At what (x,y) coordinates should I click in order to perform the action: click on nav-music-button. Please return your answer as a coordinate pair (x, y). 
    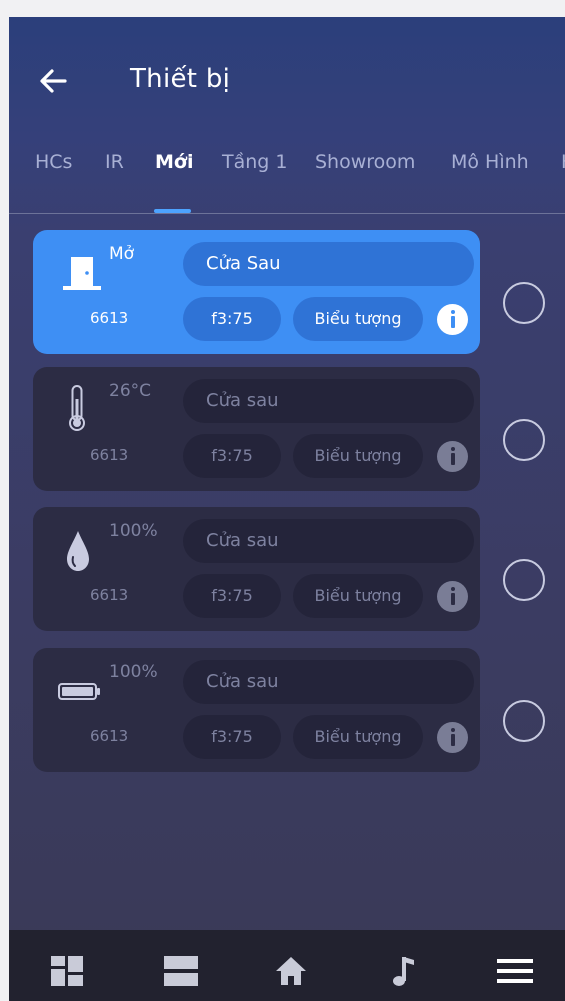
    Looking at the image, I should click on (402, 965).